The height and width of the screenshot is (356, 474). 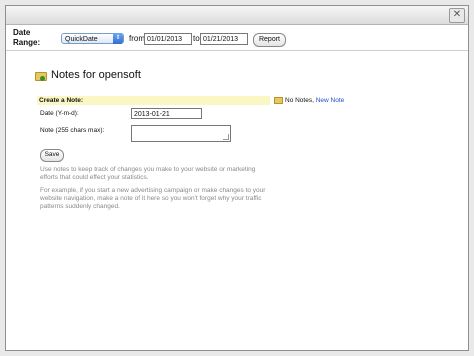 What do you see at coordinates (237, 50) in the screenshot?
I see `toolbar-divider` at bounding box center [237, 50].